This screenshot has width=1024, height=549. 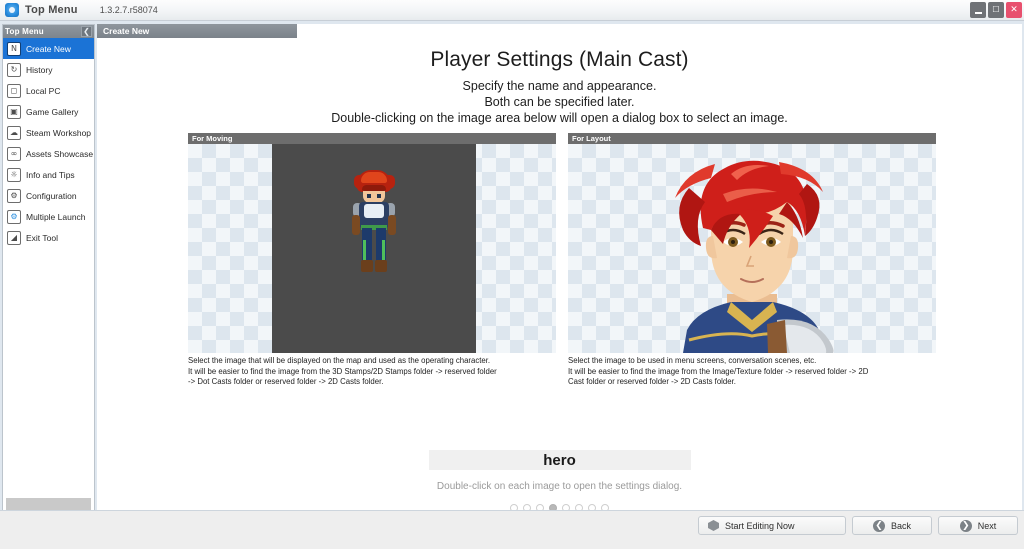 I want to click on subtitle-line-2: Both can be specified later., so click(x=559, y=102).